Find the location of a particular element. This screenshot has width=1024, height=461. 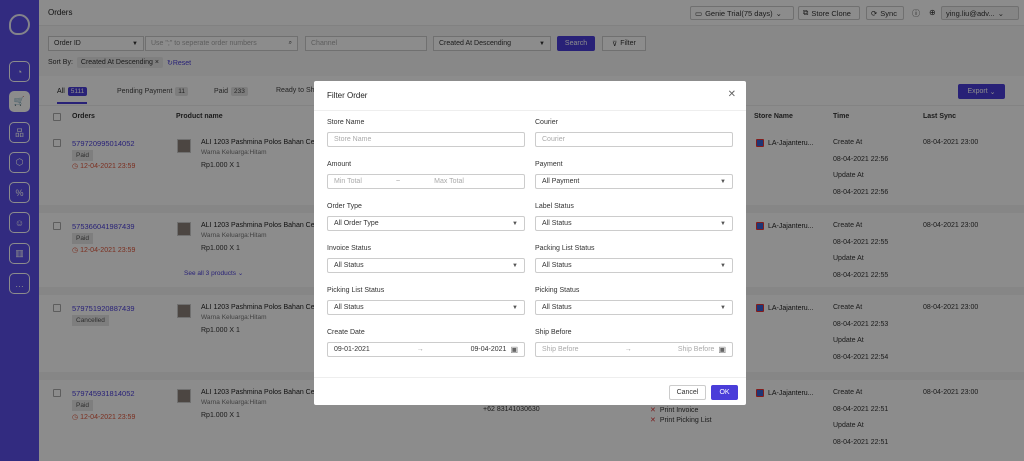

packing-list-status-value: All Status is located at coordinates (557, 265).